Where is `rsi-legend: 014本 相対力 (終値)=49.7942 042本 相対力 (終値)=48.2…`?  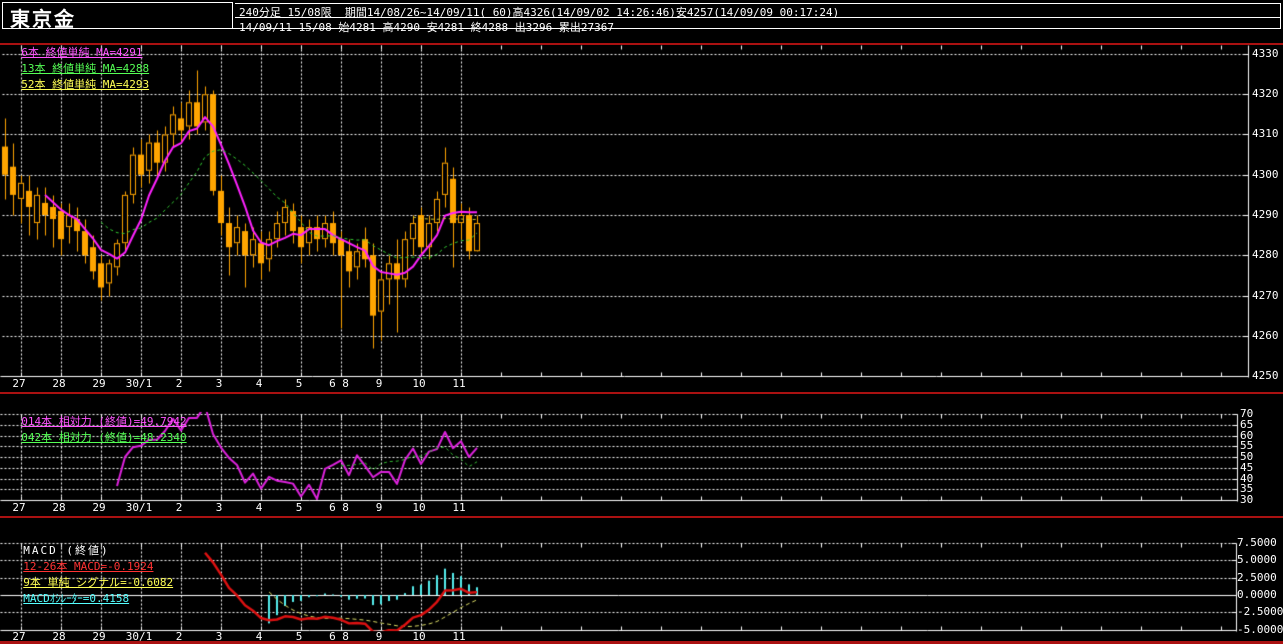 rsi-legend: 014本 相対力 (終値)=49.7942 042本 相対力 (終値)=48.2… is located at coordinates (103, 422).